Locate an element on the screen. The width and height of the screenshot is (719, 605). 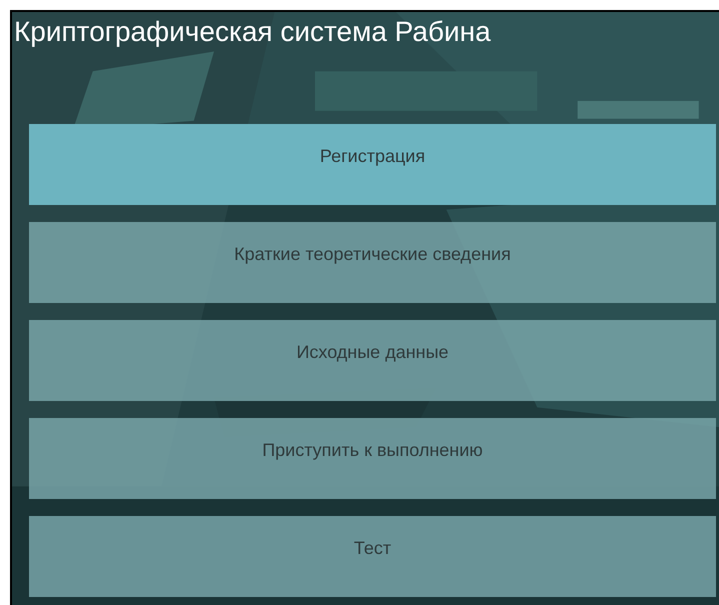
menu-button: Тест is located at coordinates (372, 556).